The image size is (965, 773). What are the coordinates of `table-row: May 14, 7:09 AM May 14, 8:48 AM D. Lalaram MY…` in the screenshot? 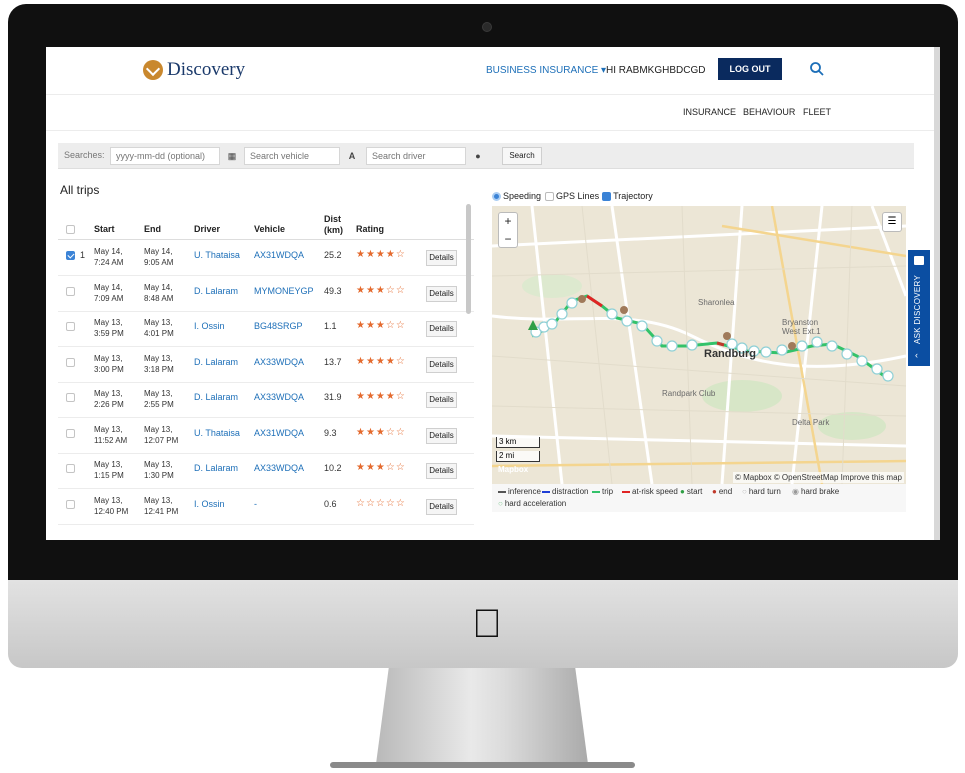 It's located at (266, 294).